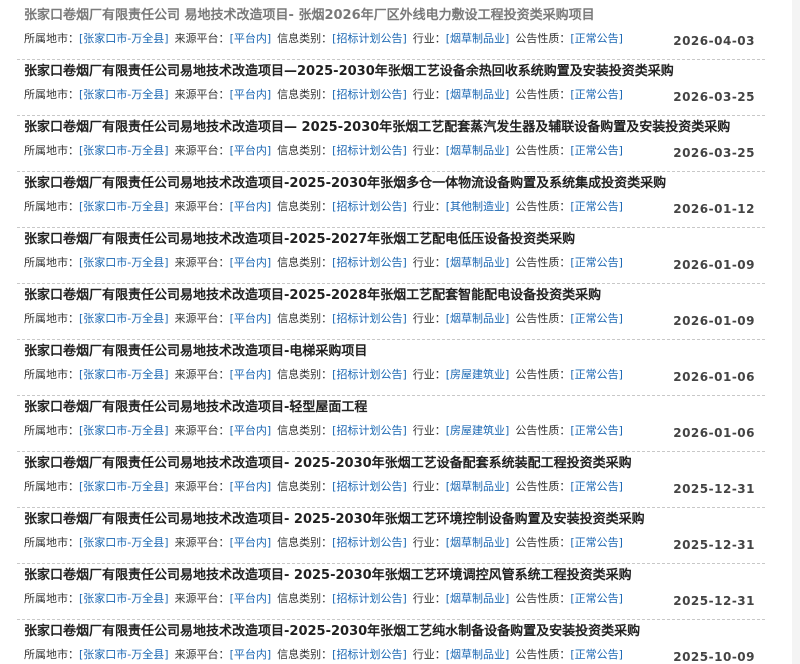 The image size is (800, 664). I want to click on industry-label: 行业：, so click(429, 542).